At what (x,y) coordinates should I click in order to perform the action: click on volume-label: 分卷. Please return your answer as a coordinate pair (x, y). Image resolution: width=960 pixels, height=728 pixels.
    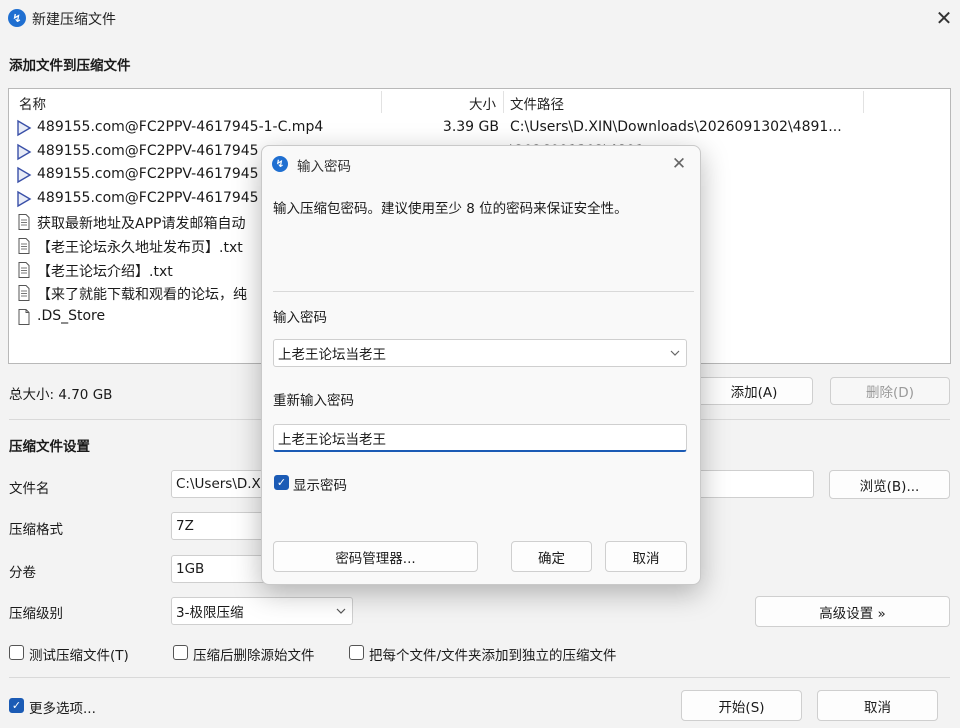
    Looking at the image, I should click on (22, 573).